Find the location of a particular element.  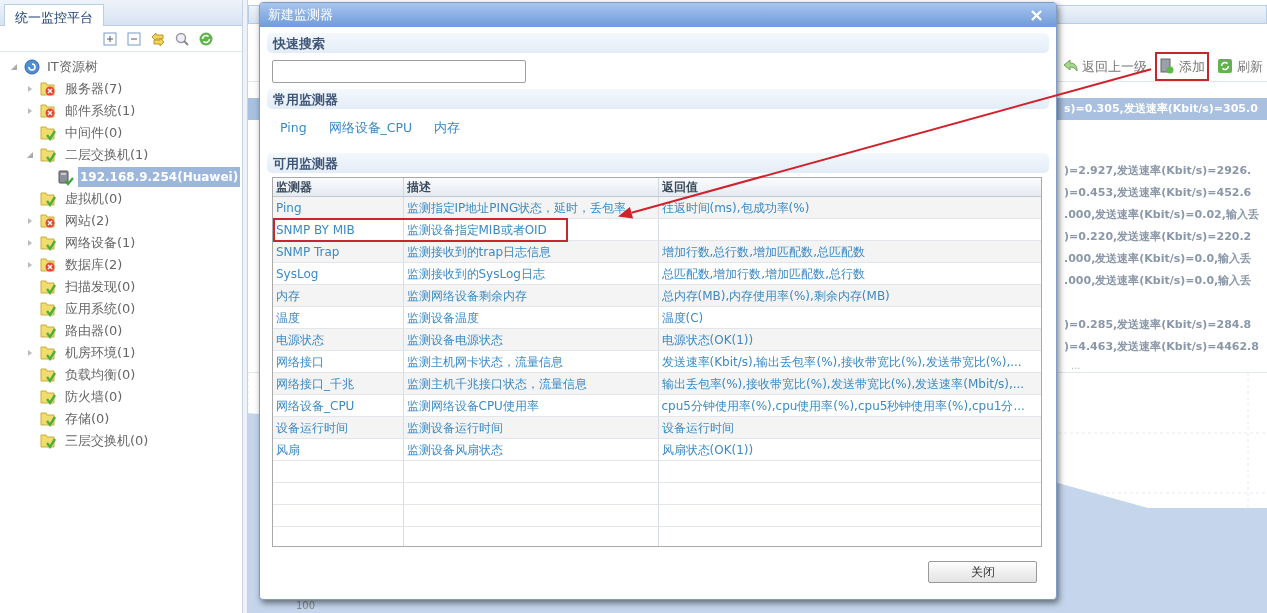

table-cell: 监测网络设备CPU使用率 is located at coordinates (530, 405).